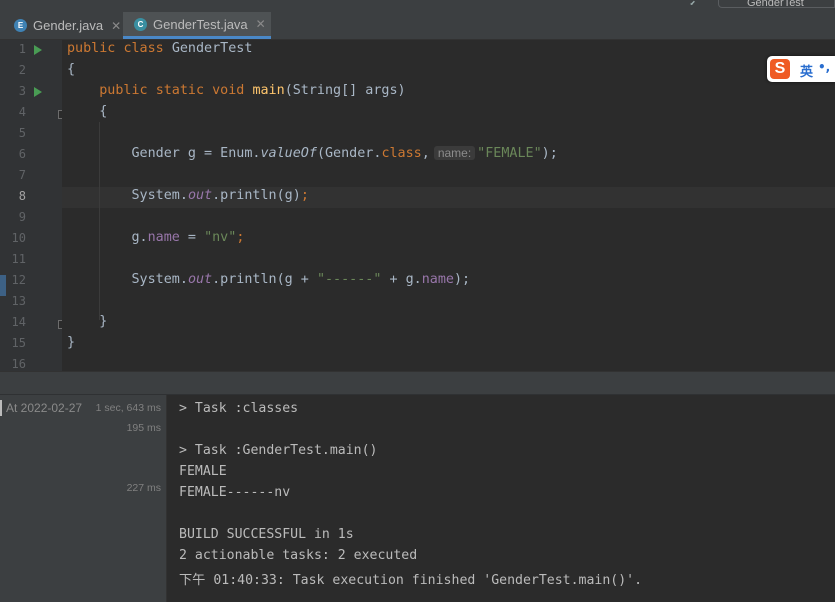 The image size is (835, 602). Describe the element at coordinates (22, 70) in the screenshot. I see `line-number: 2` at that location.